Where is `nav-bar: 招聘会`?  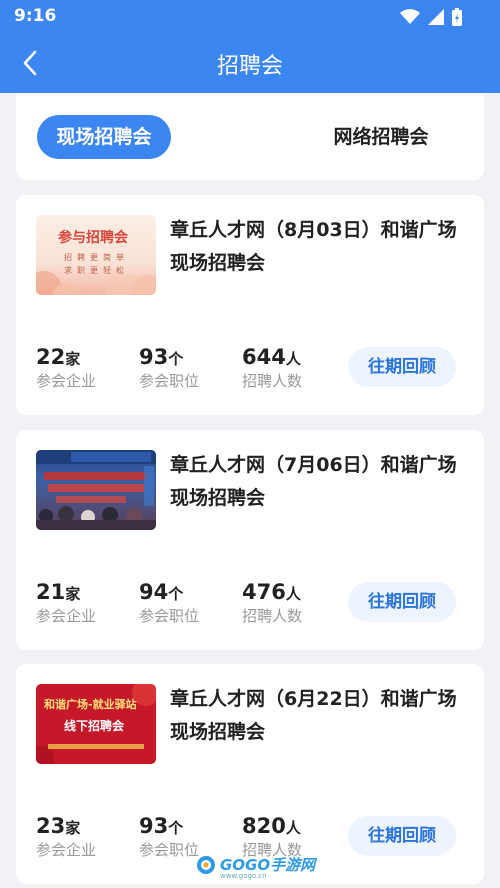
nav-bar: 招聘会 is located at coordinates (250, 63).